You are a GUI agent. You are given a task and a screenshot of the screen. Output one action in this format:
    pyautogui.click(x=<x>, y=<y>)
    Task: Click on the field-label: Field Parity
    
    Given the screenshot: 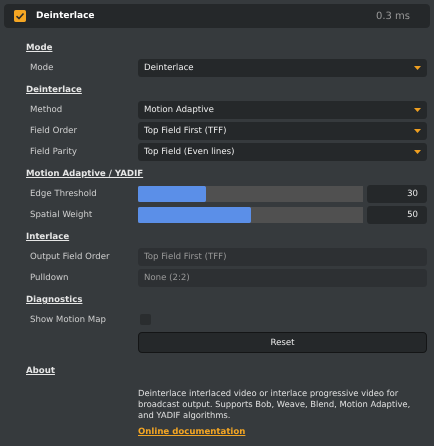 What is the action you would take?
    pyautogui.click(x=53, y=151)
    